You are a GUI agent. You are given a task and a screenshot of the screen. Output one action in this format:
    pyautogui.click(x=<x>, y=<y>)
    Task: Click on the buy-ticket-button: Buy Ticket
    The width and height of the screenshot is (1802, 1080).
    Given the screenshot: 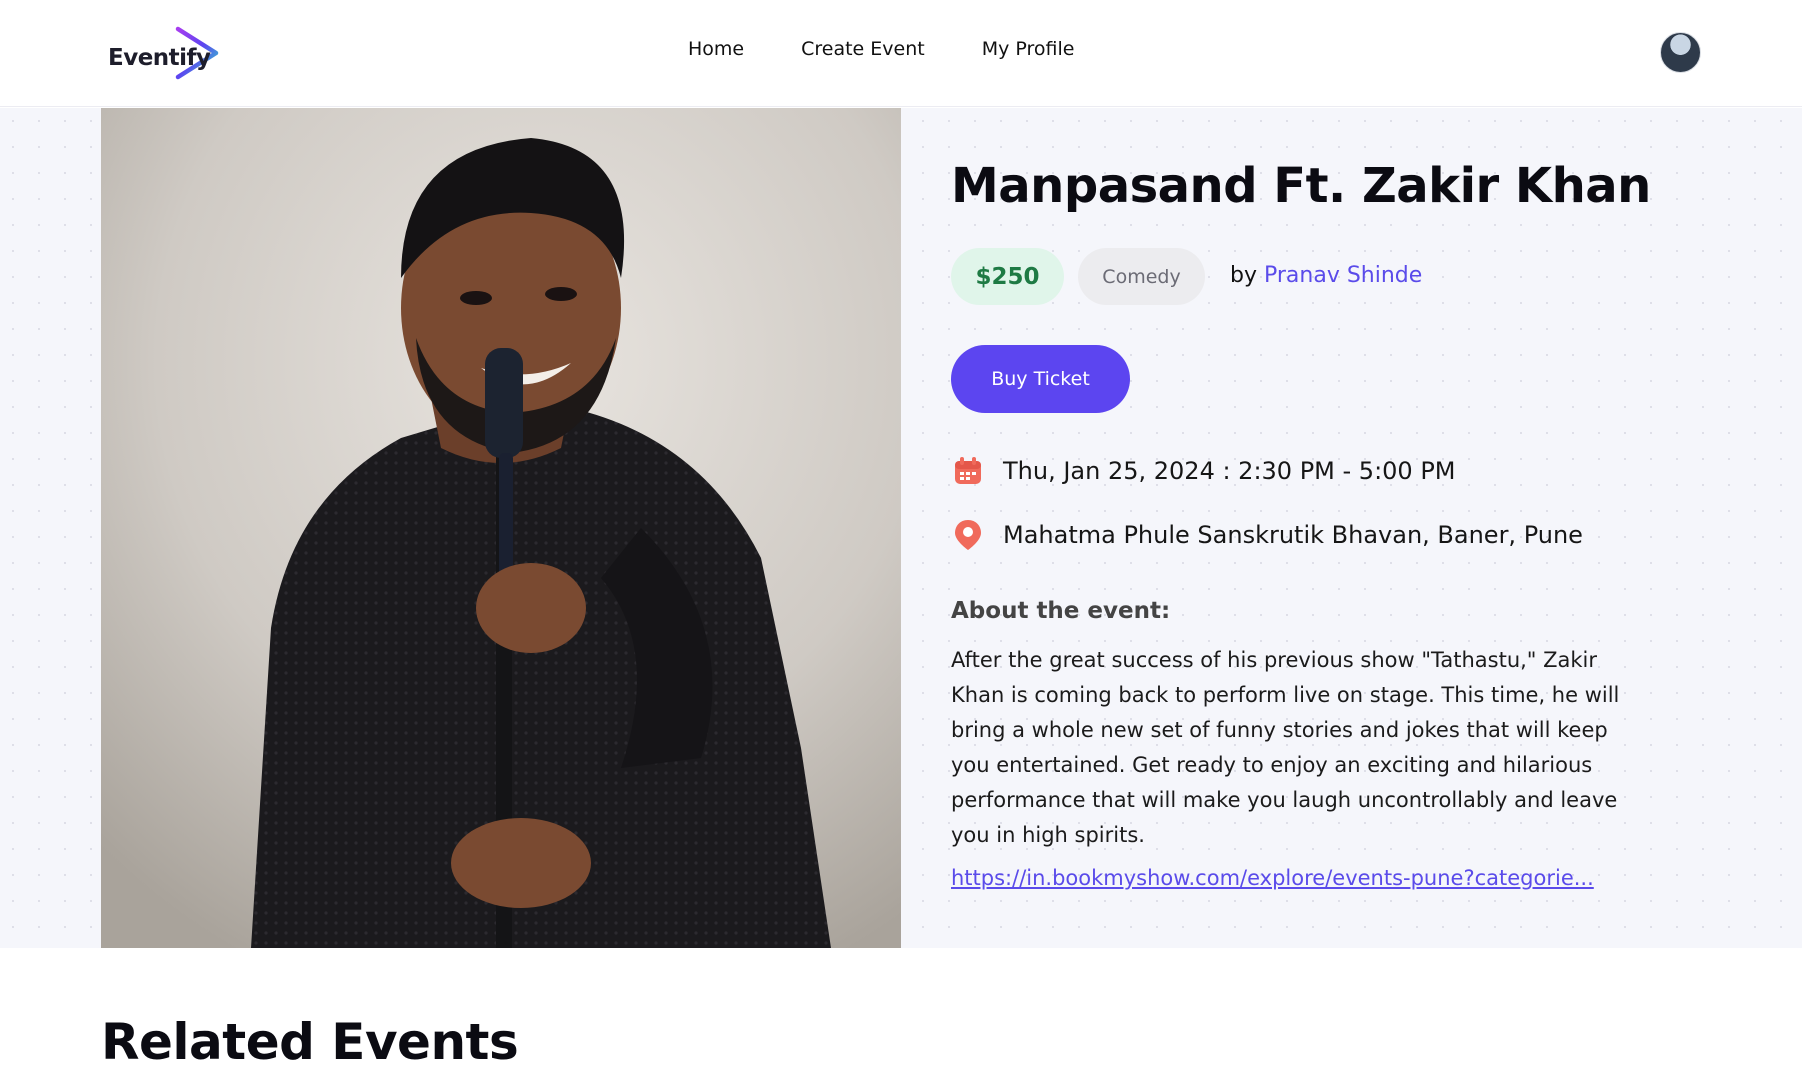 What is the action you would take?
    pyautogui.click(x=1040, y=379)
    